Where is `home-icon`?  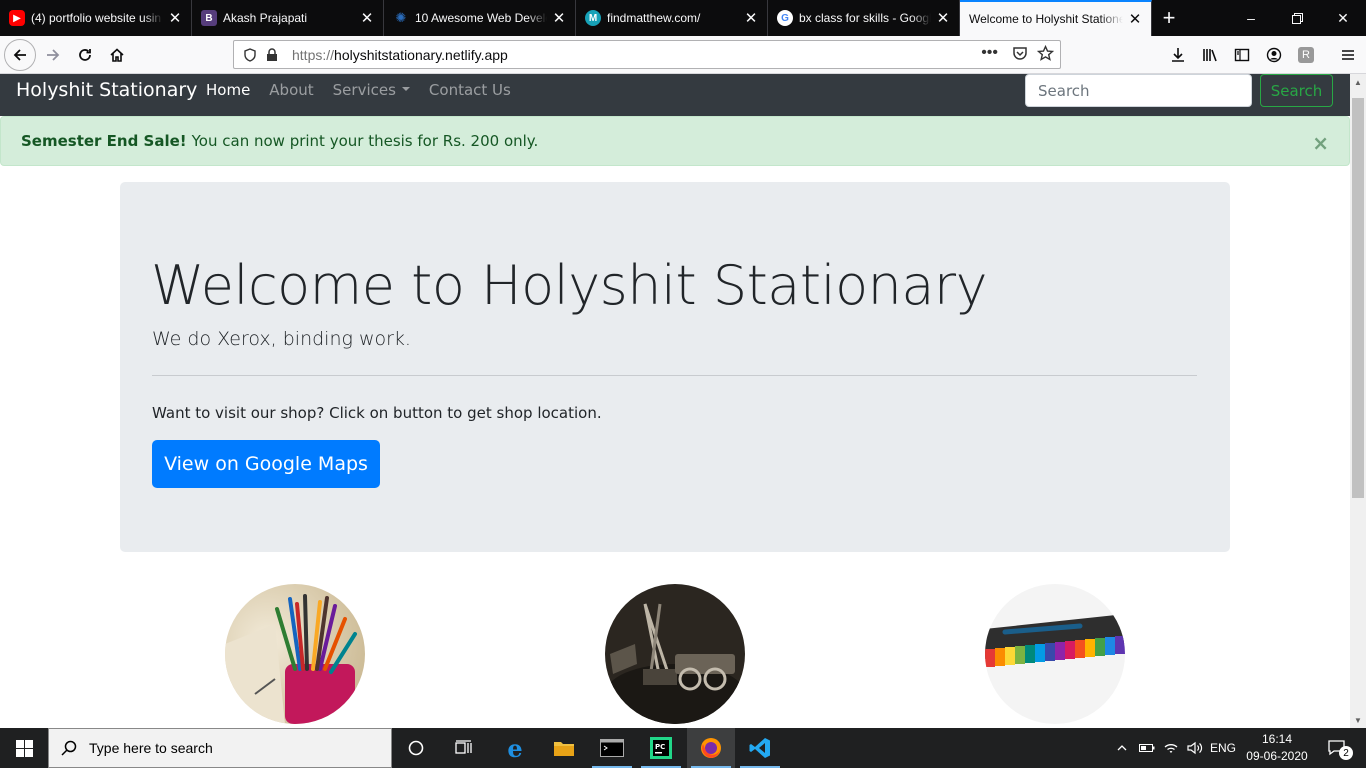 home-icon is located at coordinates (117, 55).